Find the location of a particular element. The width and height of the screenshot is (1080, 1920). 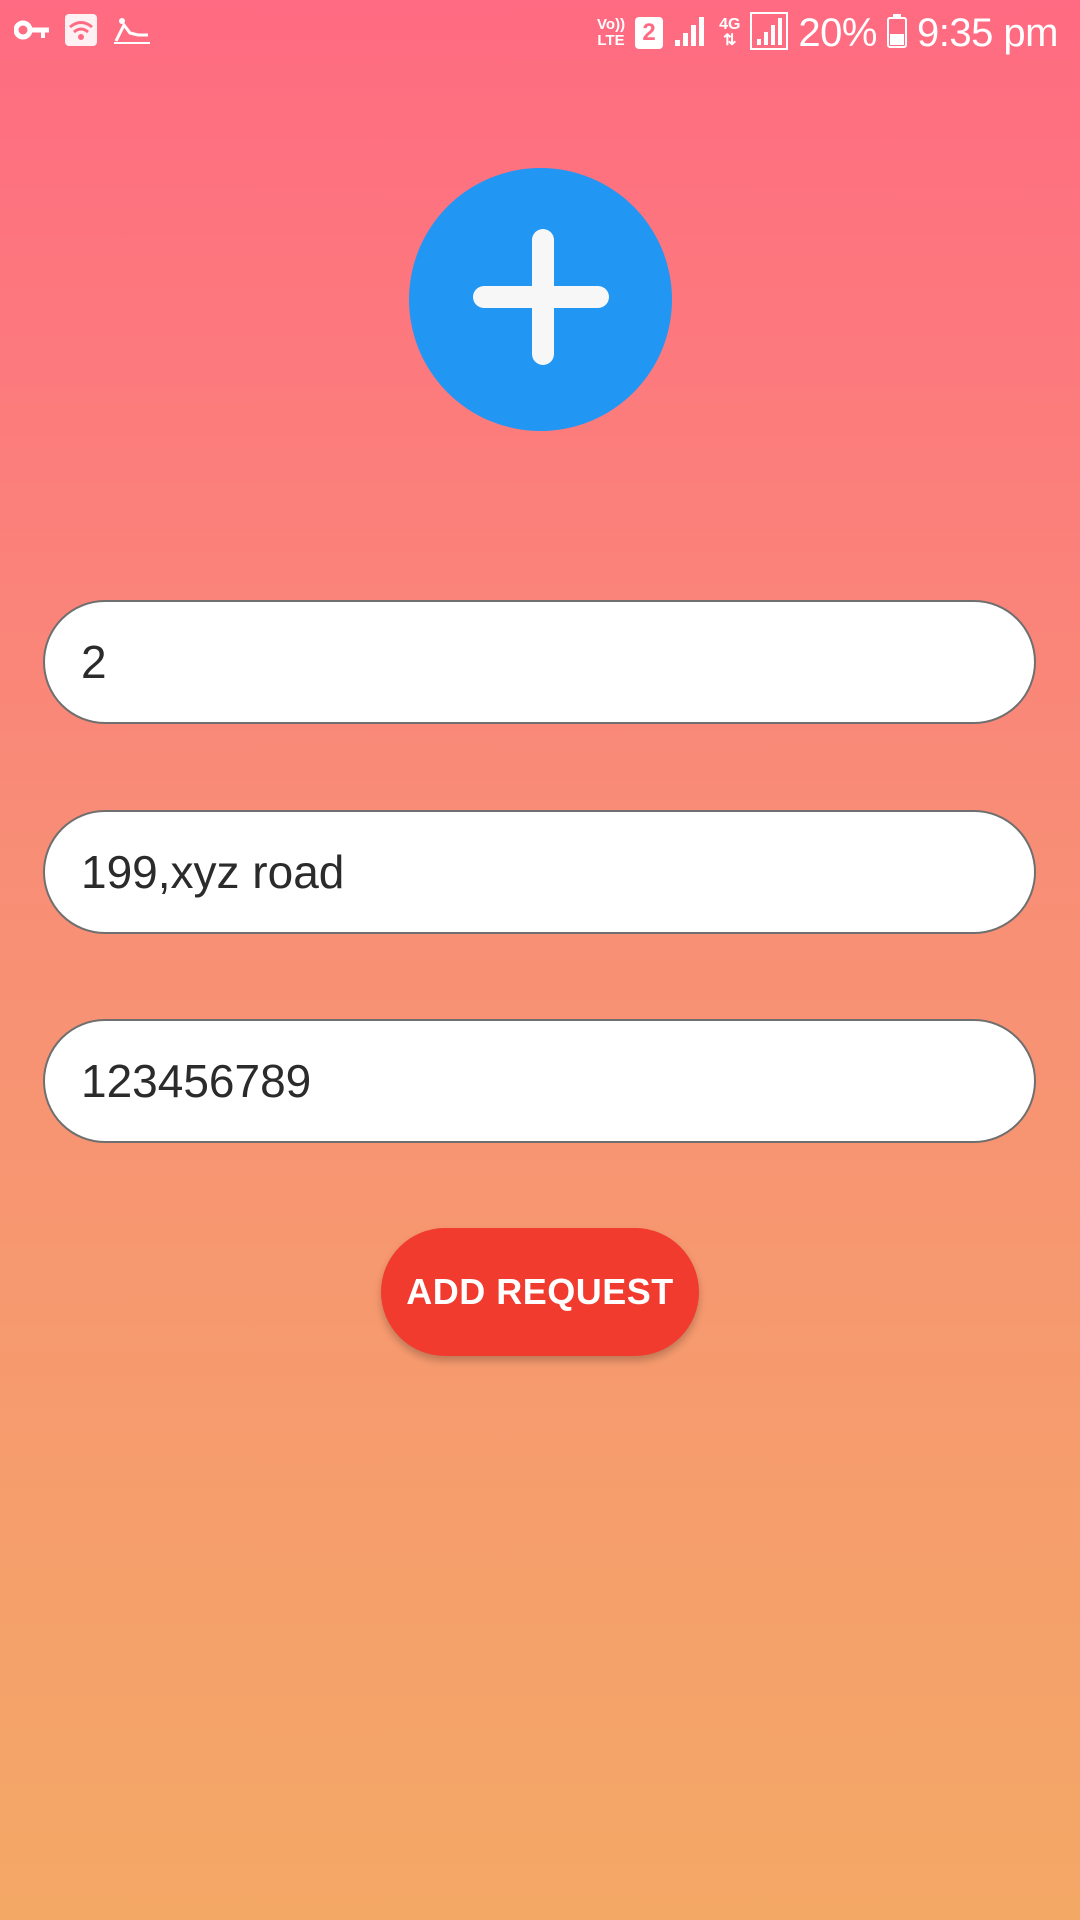

status-left-icons is located at coordinates (82, 32).